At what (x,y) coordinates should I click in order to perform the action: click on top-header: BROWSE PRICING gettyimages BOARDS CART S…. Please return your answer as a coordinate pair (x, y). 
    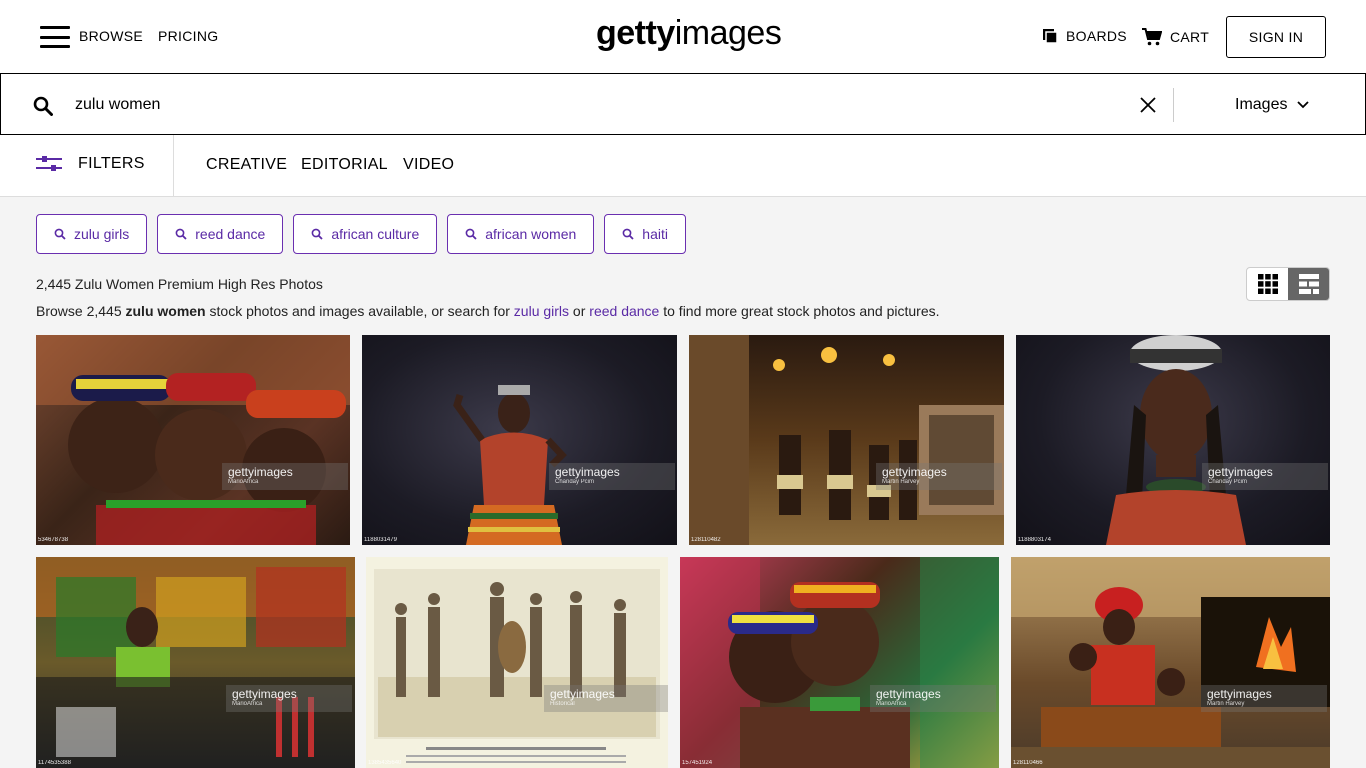
    Looking at the image, I should click on (683, 37).